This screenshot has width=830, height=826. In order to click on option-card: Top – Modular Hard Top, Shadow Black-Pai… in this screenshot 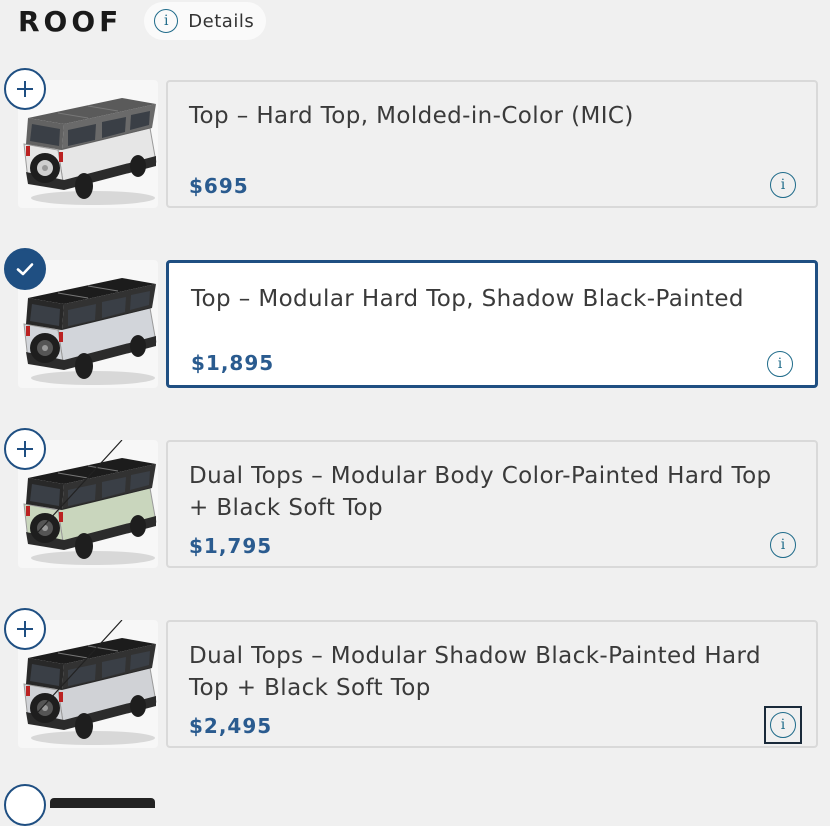, I will do `click(492, 324)`.